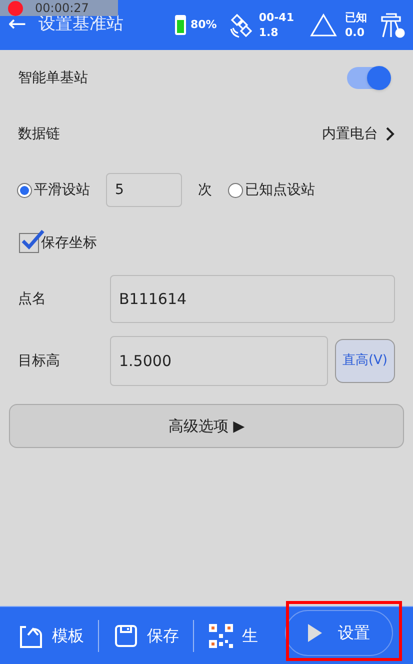 Image resolution: width=413 pixels, height=664 pixels. I want to click on advanced-options-button: 高级选项 ▶, so click(206, 426).